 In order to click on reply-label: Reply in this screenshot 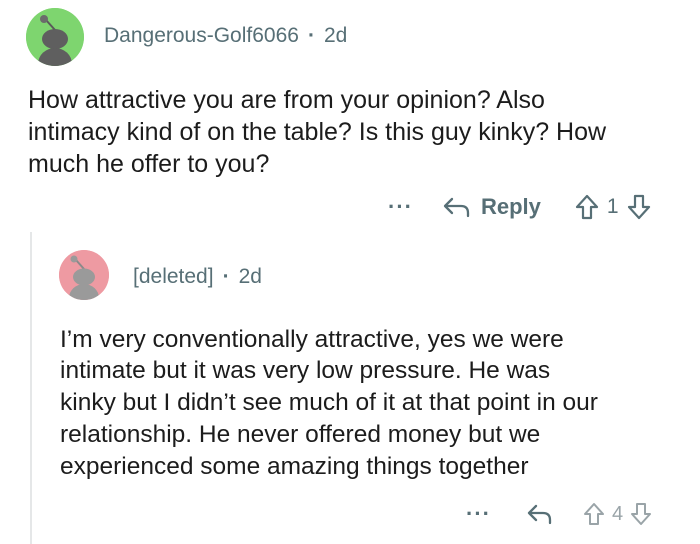, I will do `click(510, 206)`.